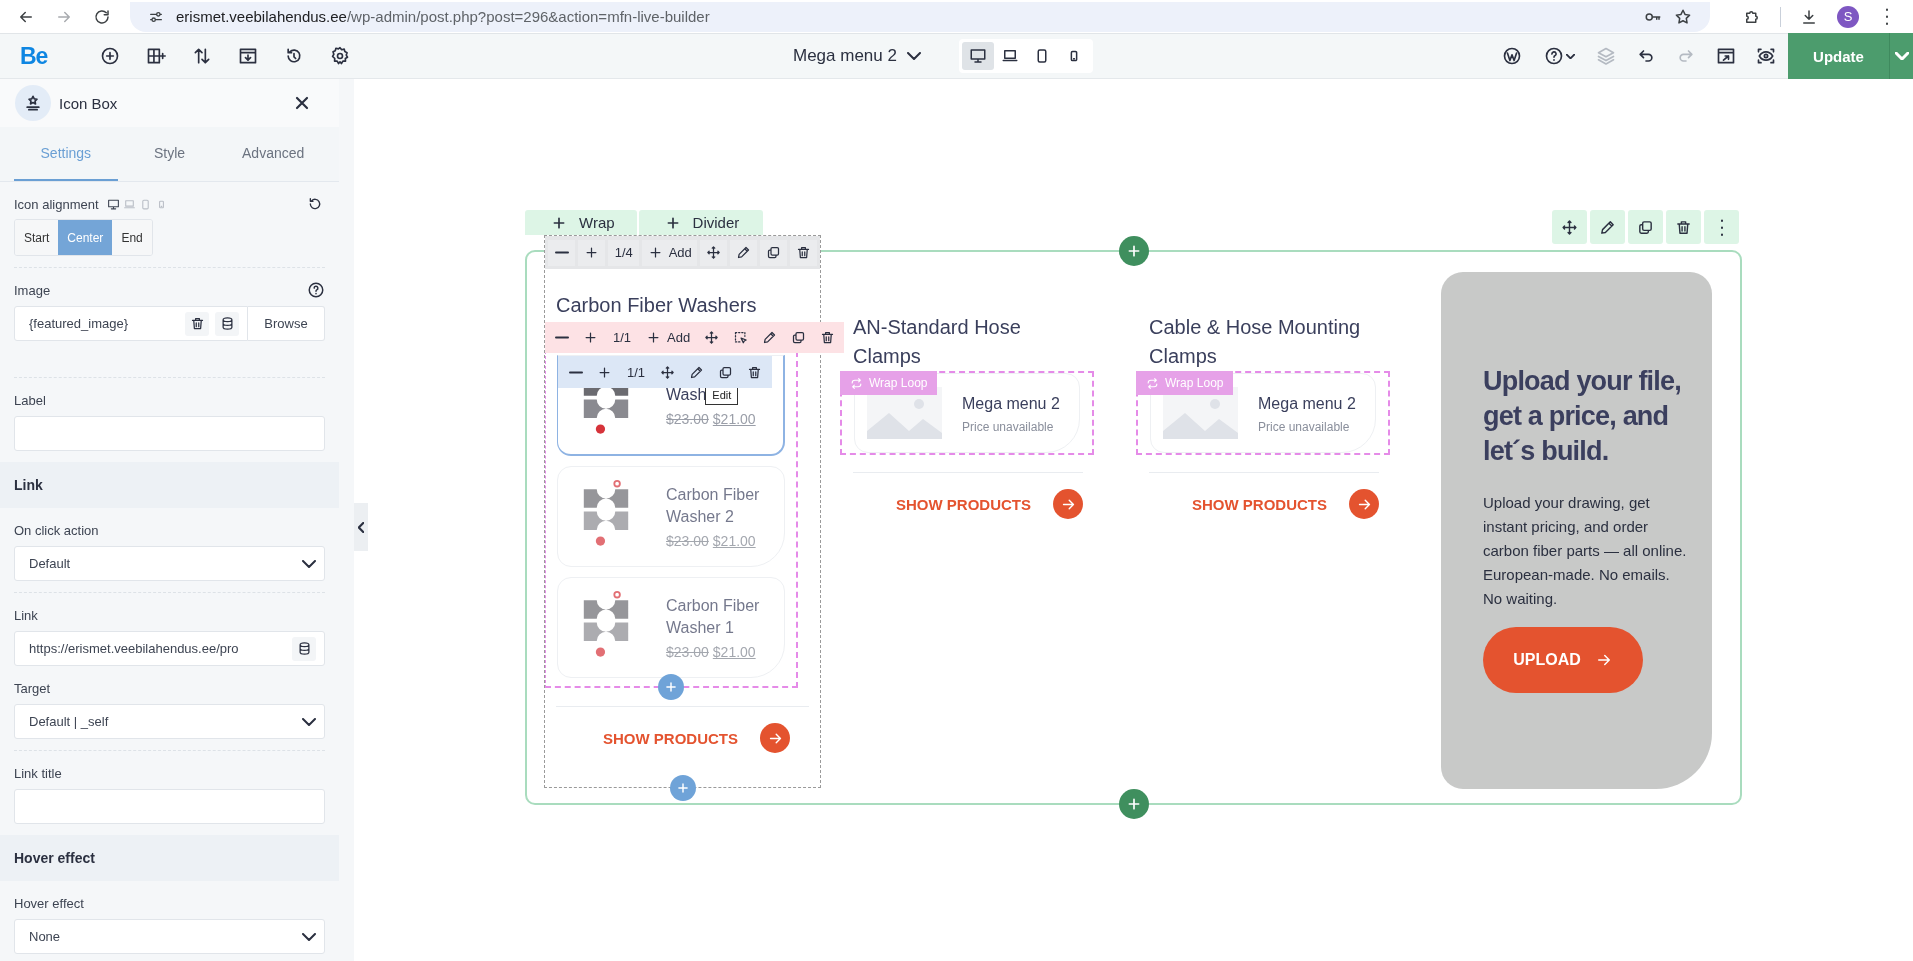  I want to click on select-field: Default | _self, so click(169, 721).